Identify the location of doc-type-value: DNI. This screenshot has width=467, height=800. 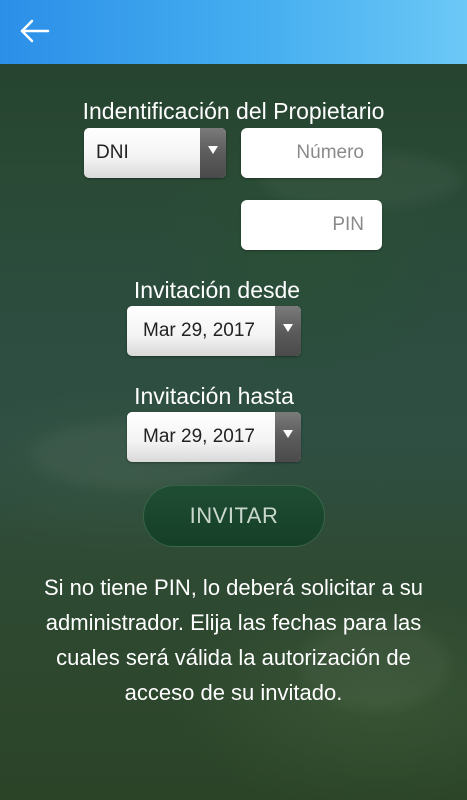
(112, 152).